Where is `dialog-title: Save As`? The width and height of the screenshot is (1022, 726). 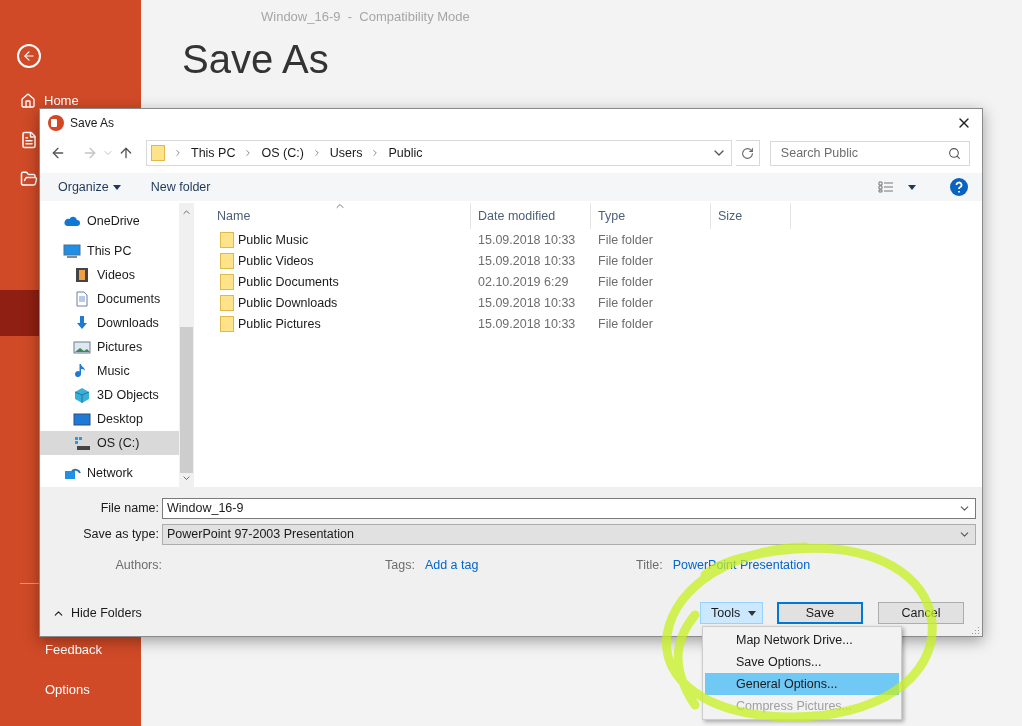
dialog-title: Save As is located at coordinates (93, 123).